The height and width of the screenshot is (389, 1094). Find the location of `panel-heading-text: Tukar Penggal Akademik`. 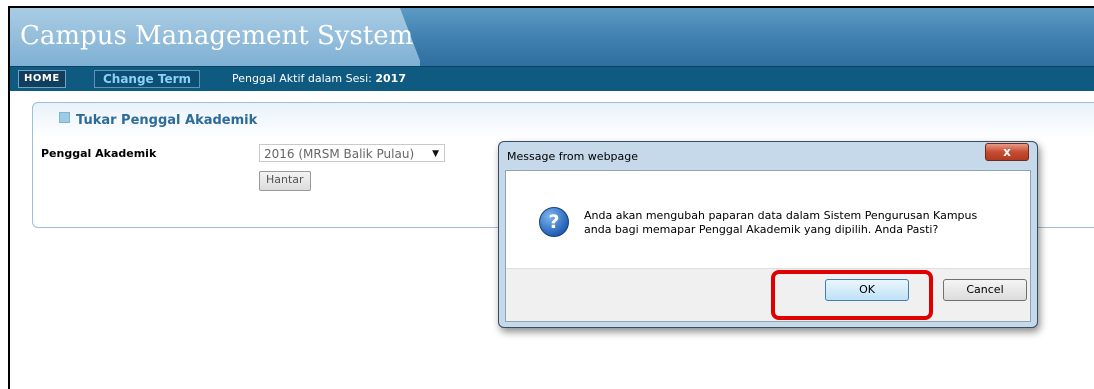

panel-heading-text: Tukar Penggal Akademik is located at coordinates (167, 120).